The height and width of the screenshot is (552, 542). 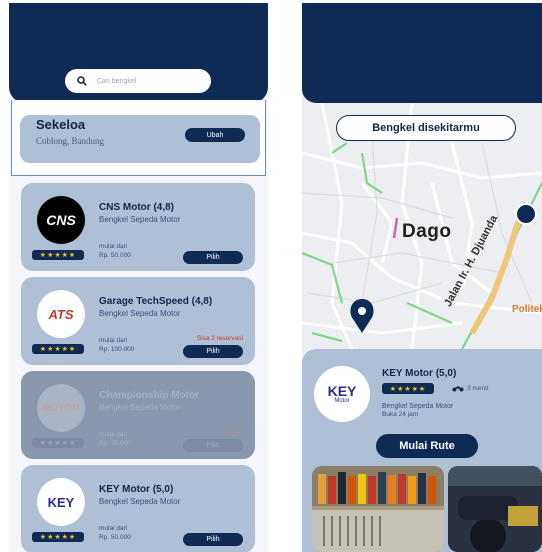 I want to click on location-card: Sekeloa Coblong, Bandung Ubah, so click(x=138, y=138).